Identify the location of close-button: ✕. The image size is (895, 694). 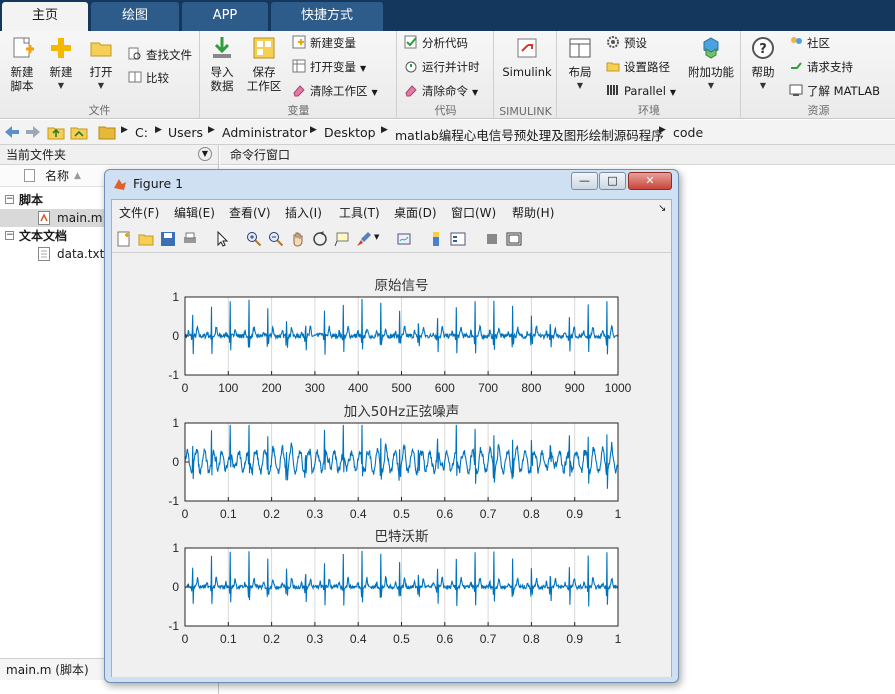
(650, 181).